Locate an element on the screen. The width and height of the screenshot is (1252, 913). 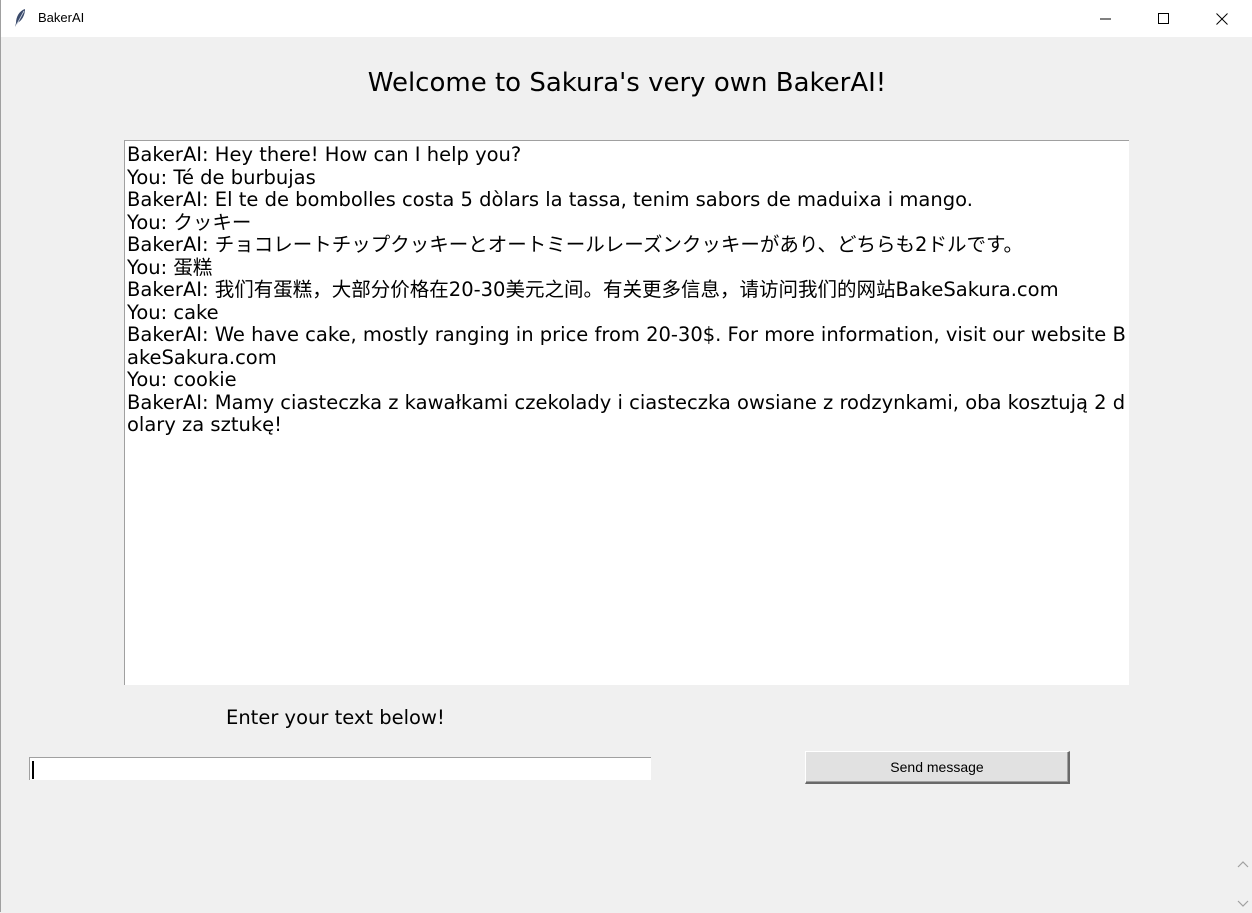
close-icon is located at coordinates (1222, 18).